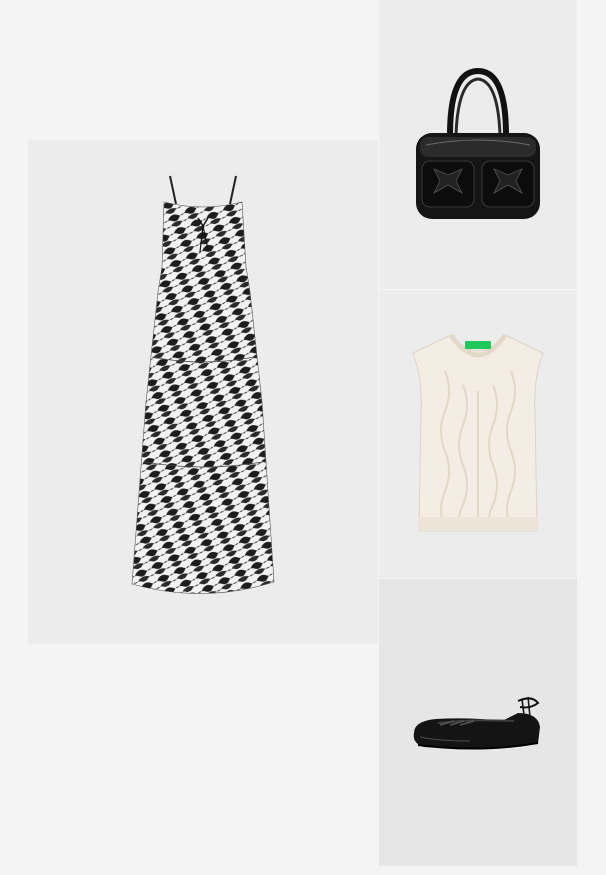 This screenshot has width=606, height=875. I want to click on product-tile-vest, so click(478, 434).